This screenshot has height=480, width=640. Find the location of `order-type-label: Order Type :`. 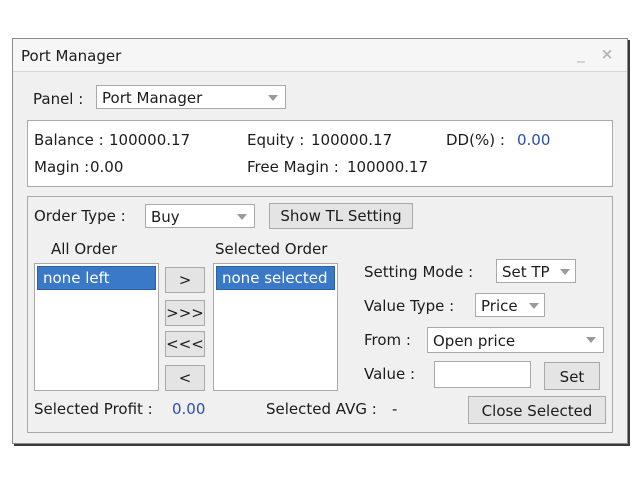

order-type-label: Order Type : is located at coordinates (80, 216).